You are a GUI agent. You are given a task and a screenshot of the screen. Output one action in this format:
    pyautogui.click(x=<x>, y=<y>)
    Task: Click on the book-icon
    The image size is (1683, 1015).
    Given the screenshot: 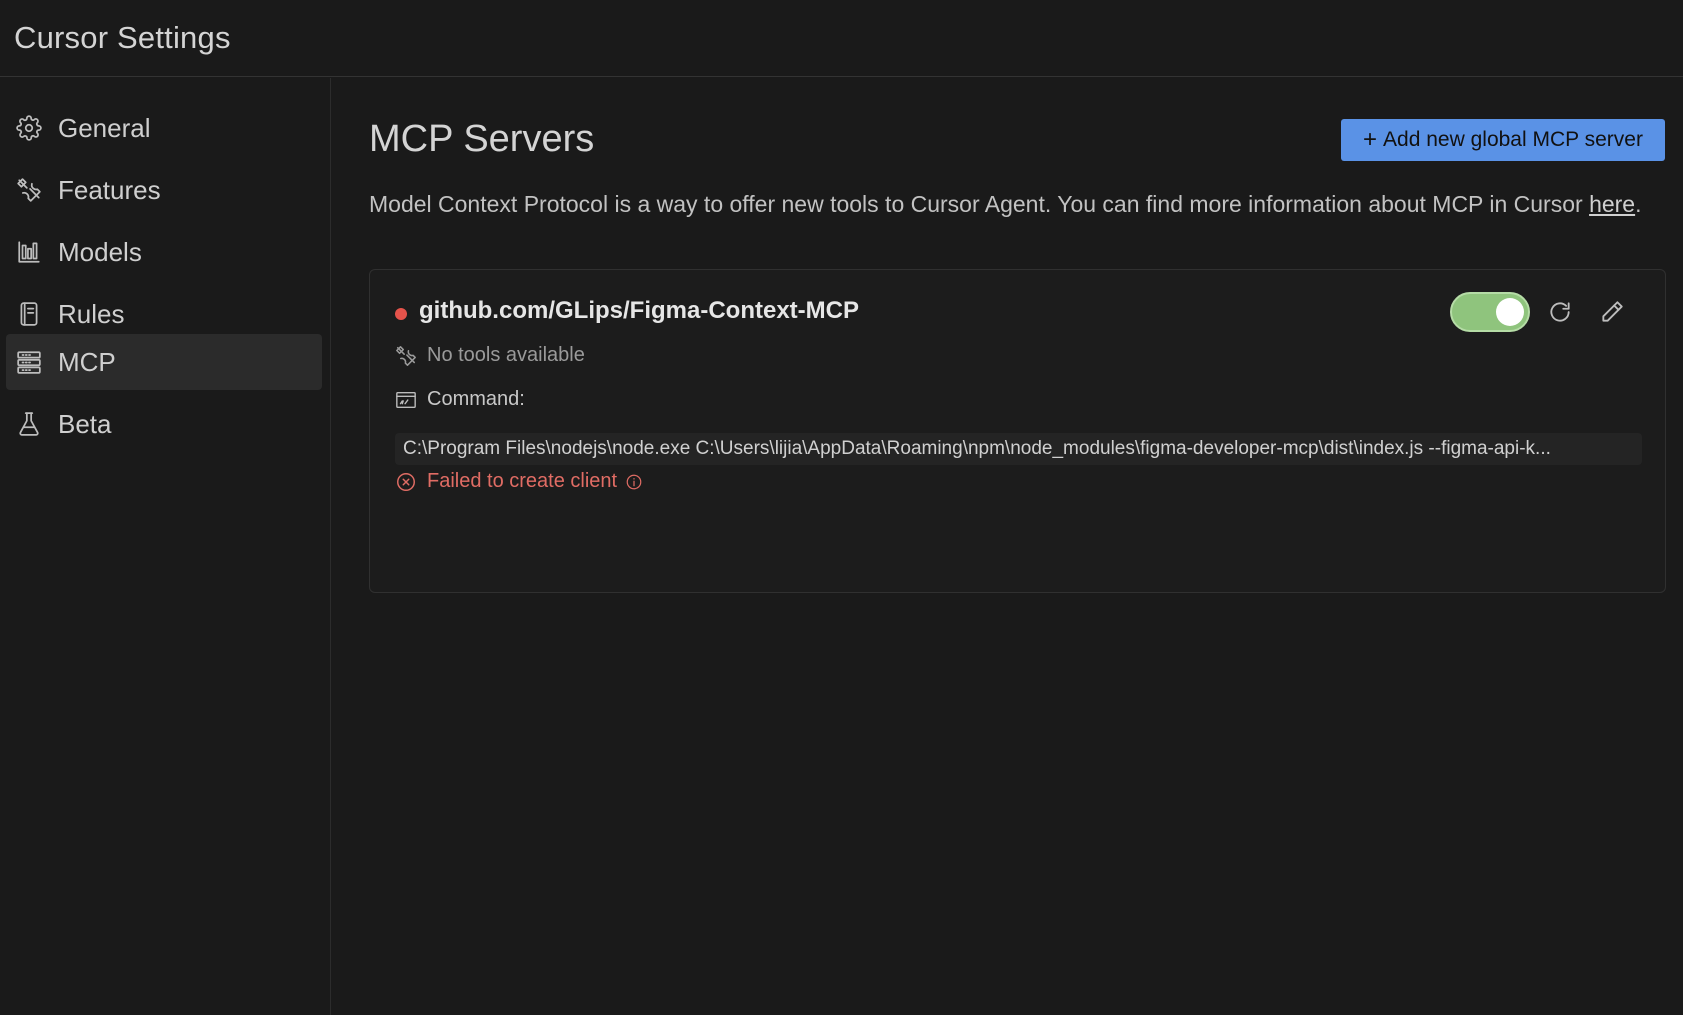 What is the action you would take?
    pyautogui.click(x=29, y=314)
    